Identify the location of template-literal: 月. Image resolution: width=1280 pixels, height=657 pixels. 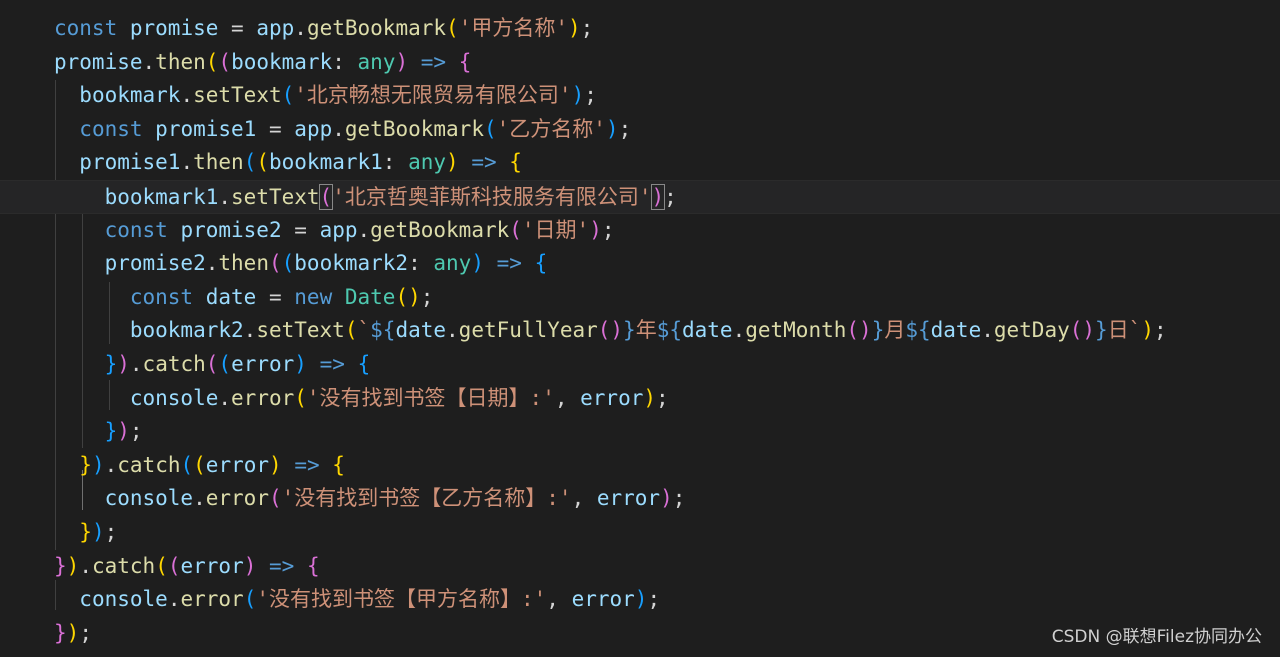
(895, 330).